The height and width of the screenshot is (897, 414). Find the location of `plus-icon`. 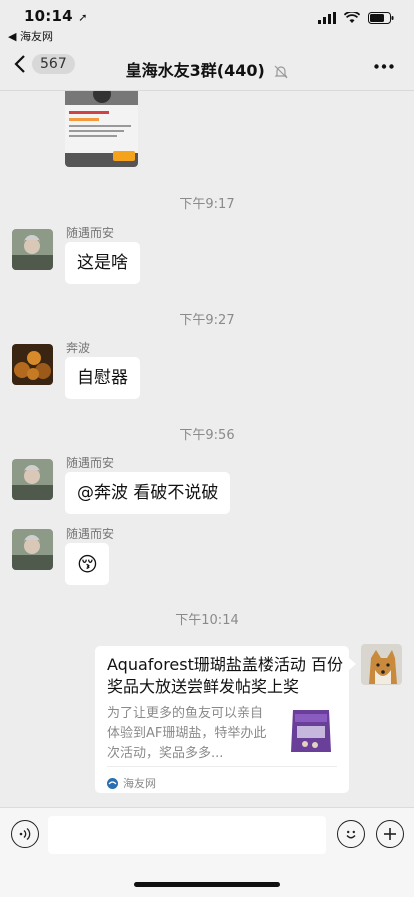

plus-icon is located at coordinates (390, 834).